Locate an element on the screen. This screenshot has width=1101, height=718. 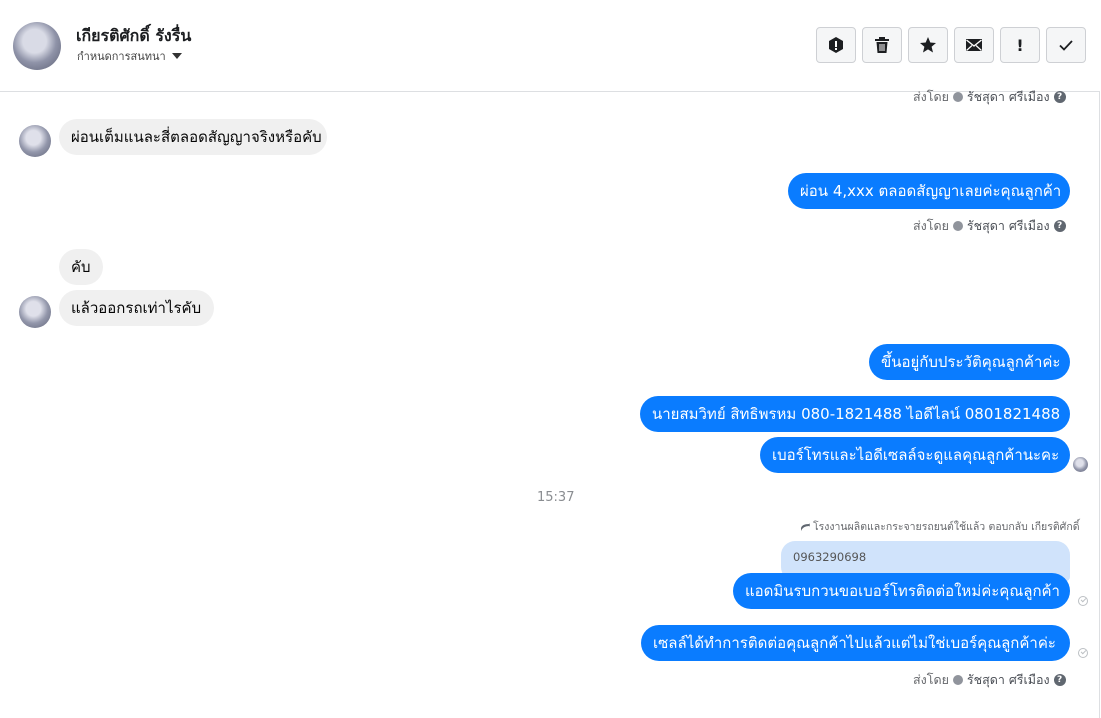
incoming-message: ผ่อนเต็มแนละสี่ตลอดสัญญาจริงหรือคับ is located at coordinates (193, 137).